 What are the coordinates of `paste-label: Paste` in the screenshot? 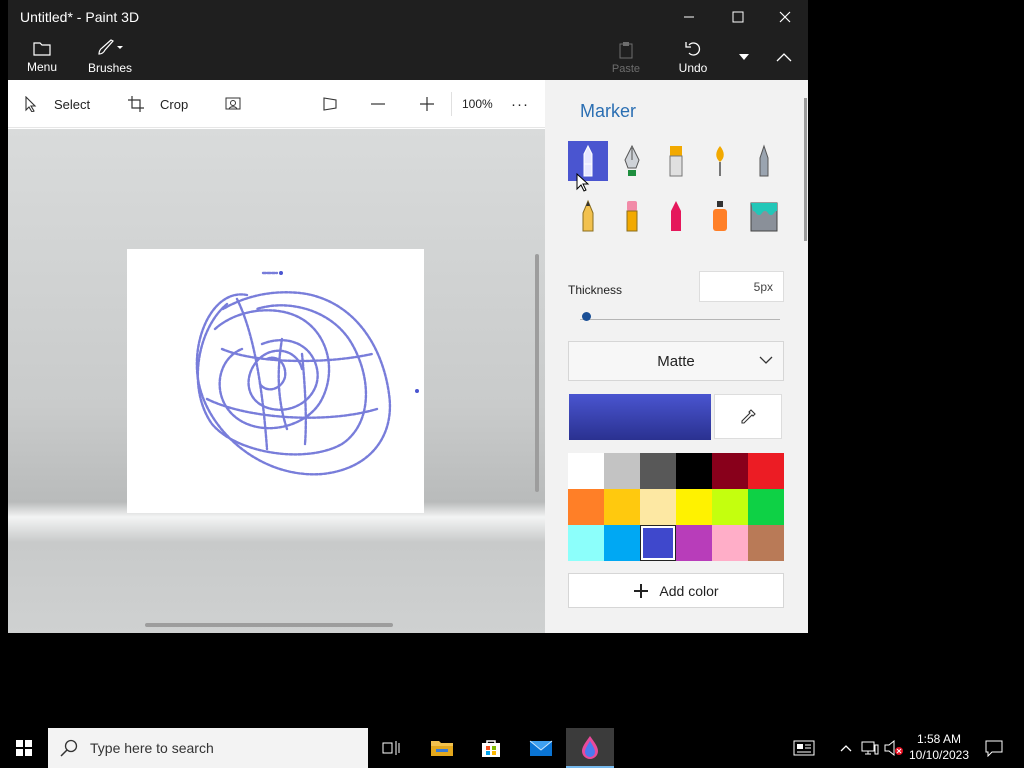 It's located at (626, 69).